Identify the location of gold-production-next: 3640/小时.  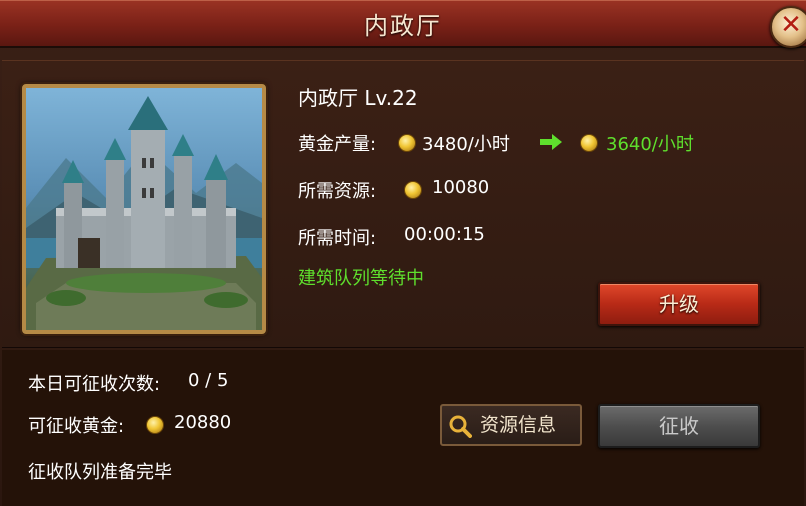
(650, 144).